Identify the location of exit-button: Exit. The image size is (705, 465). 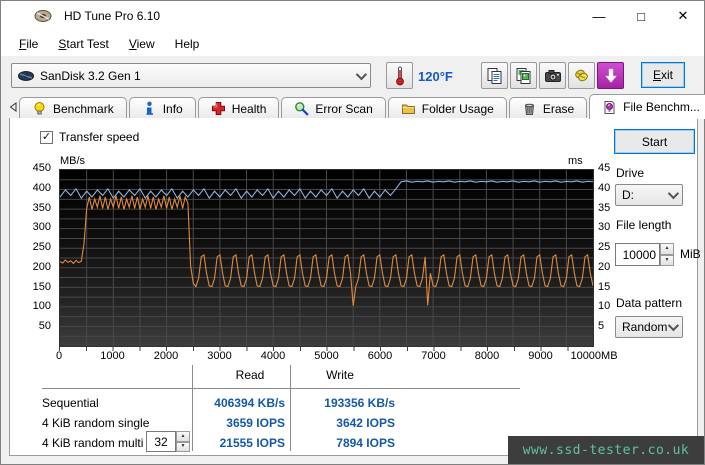
(663, 75).